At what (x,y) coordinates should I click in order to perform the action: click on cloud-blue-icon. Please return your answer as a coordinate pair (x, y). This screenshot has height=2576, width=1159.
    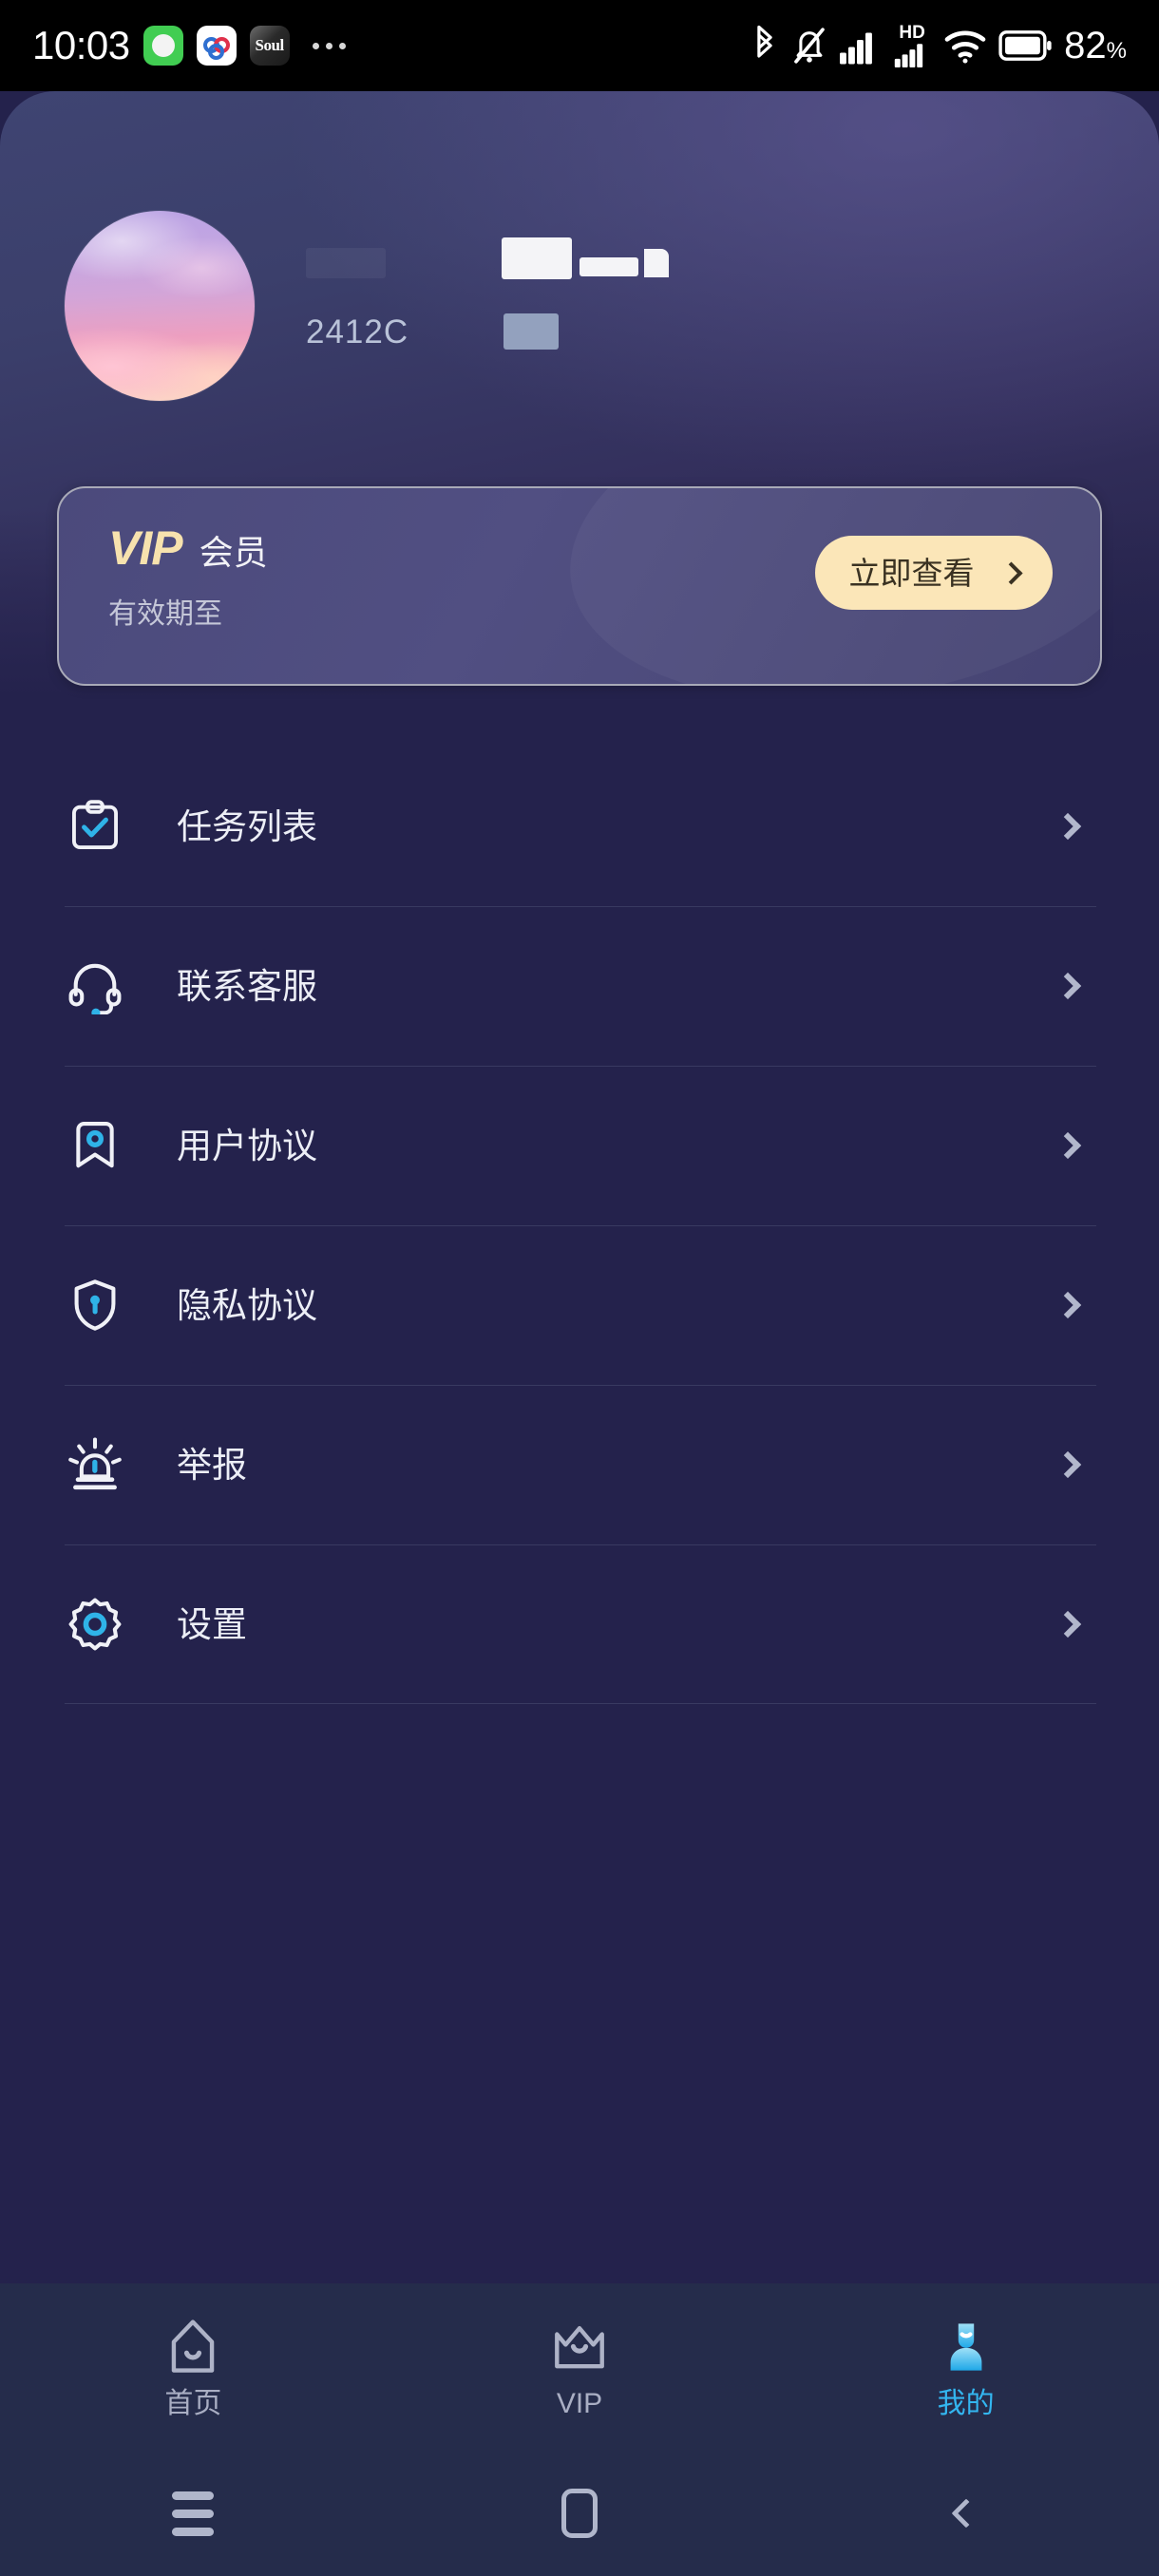
    Looking at the image, I should click on (216, 46).